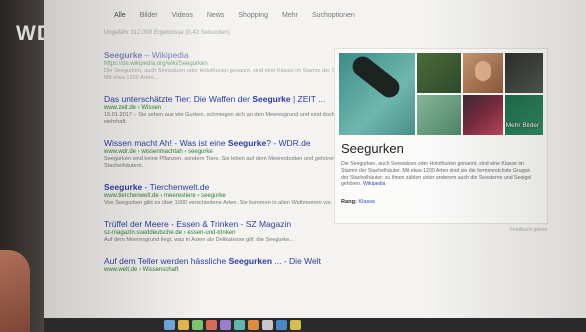 The width and height of the screenshot is (586, 332). I want to click on rank-row: Rang: Klasse, so click(358, 202).